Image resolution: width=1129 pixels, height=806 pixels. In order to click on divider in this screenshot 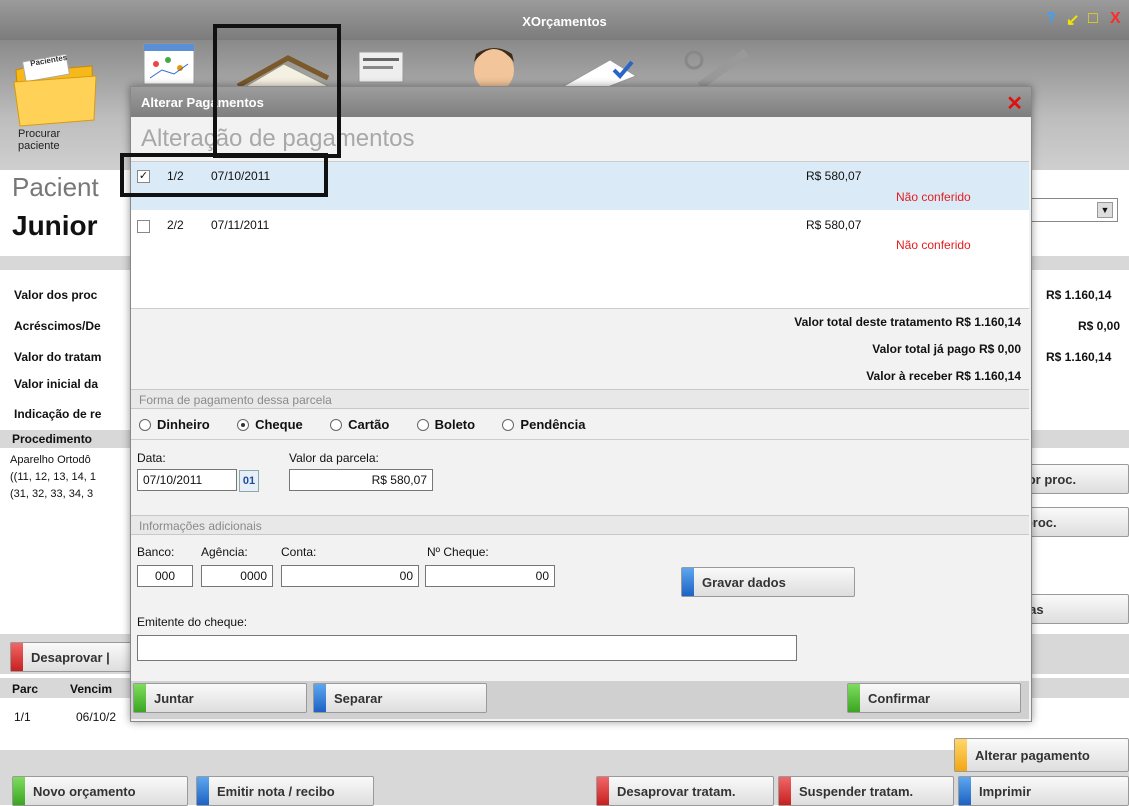, I will do `click(580, 439)`.